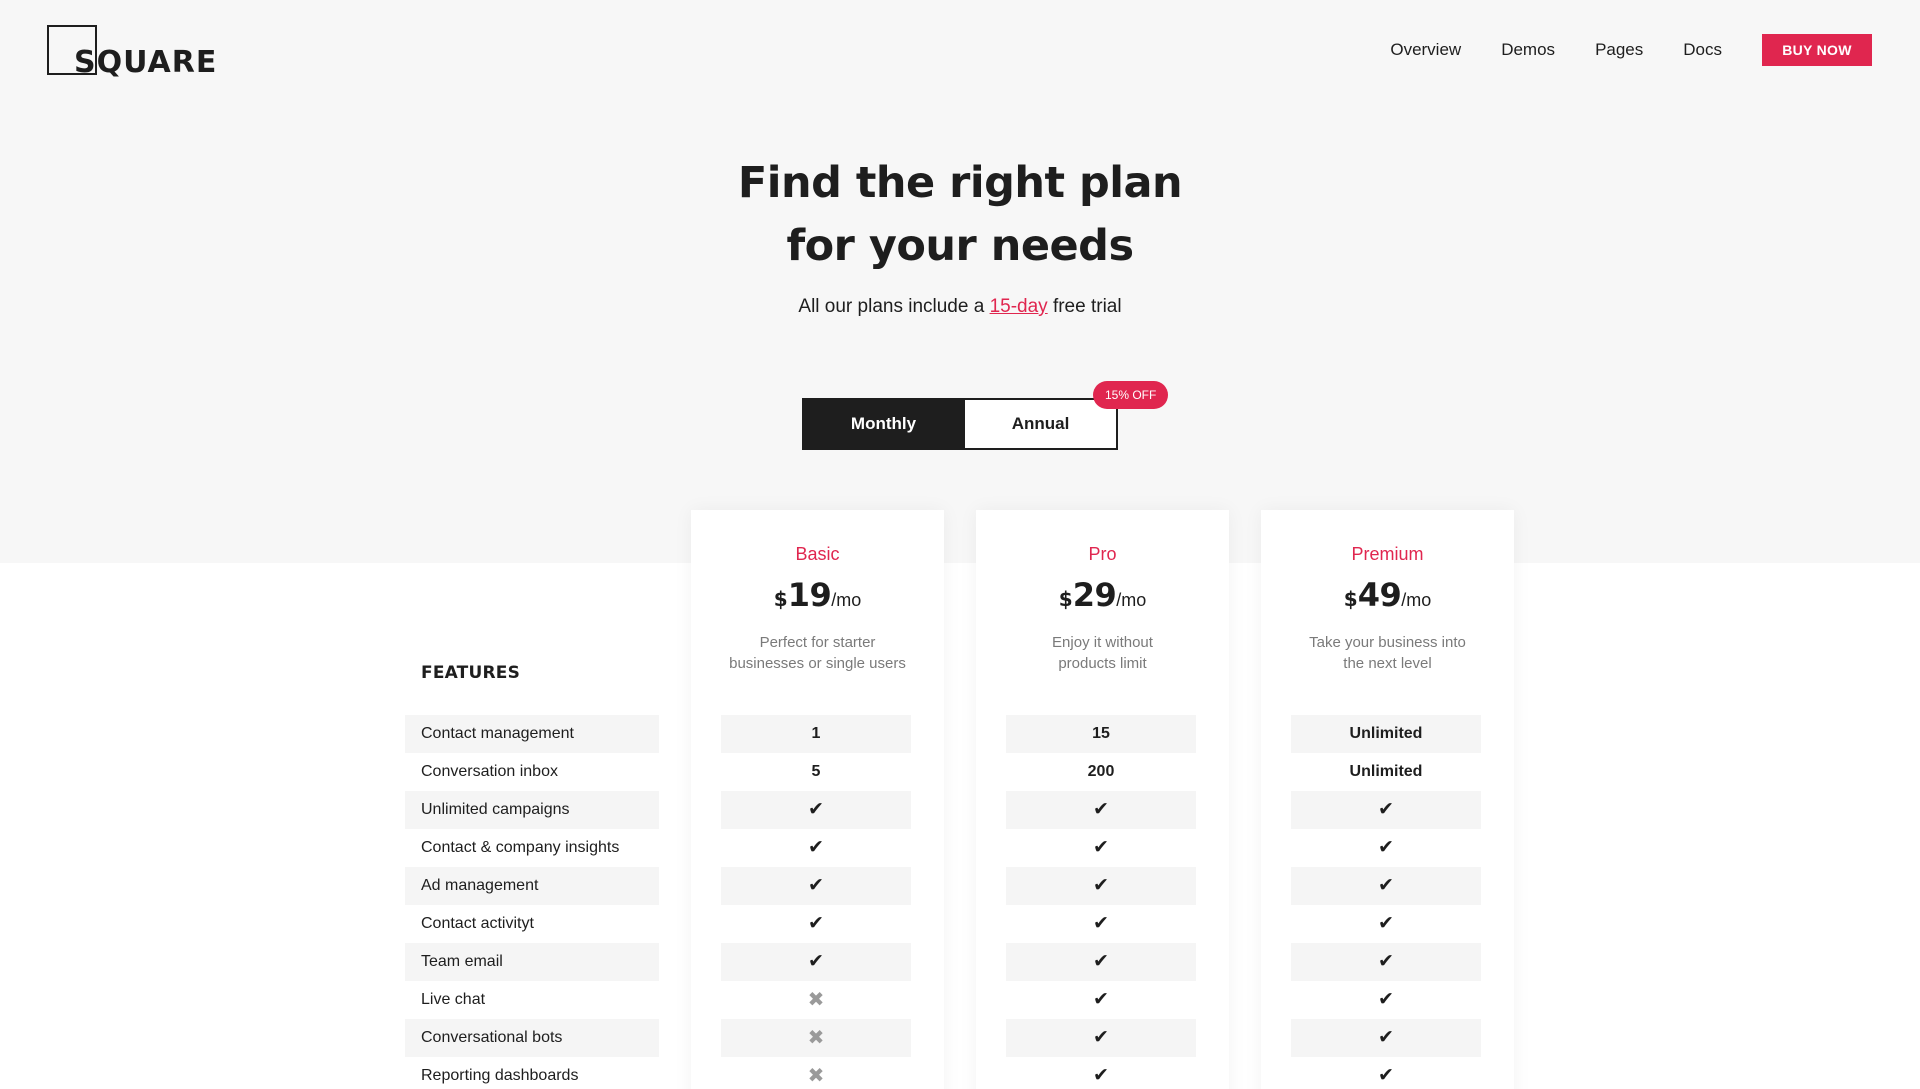  Describe the element at coordinates (1131, 395) in the screenshot. I see `discount-badge: 15% OFF` at that location.